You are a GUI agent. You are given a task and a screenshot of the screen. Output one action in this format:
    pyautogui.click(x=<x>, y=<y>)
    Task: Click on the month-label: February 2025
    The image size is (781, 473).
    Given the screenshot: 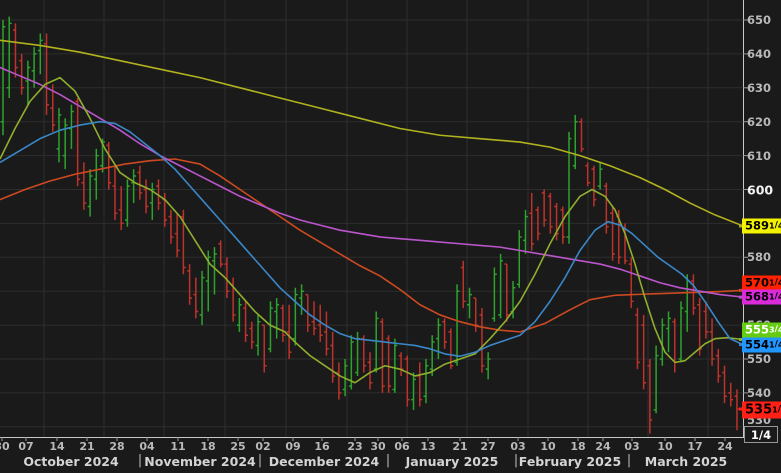 What is the action you would take?
    pyautogui.click(x=570, y=461)
    